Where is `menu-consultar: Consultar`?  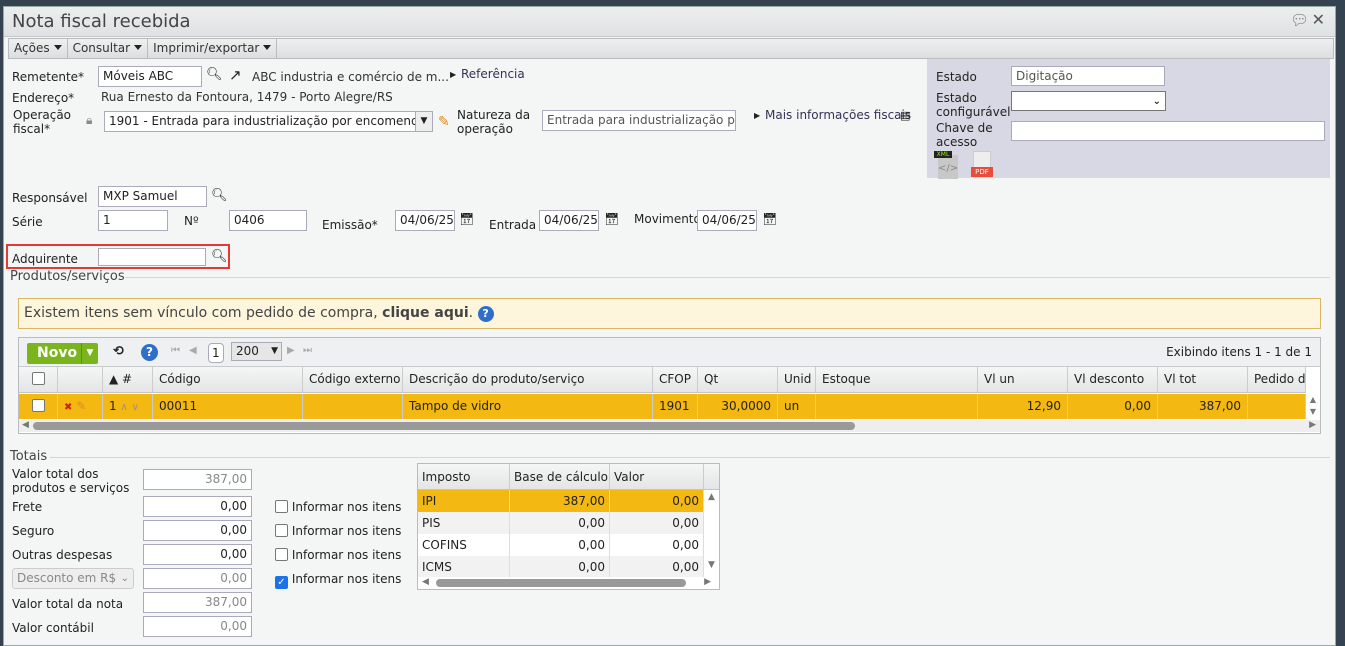 menu-consultar: Consultar is located at coordinates (108, 48).